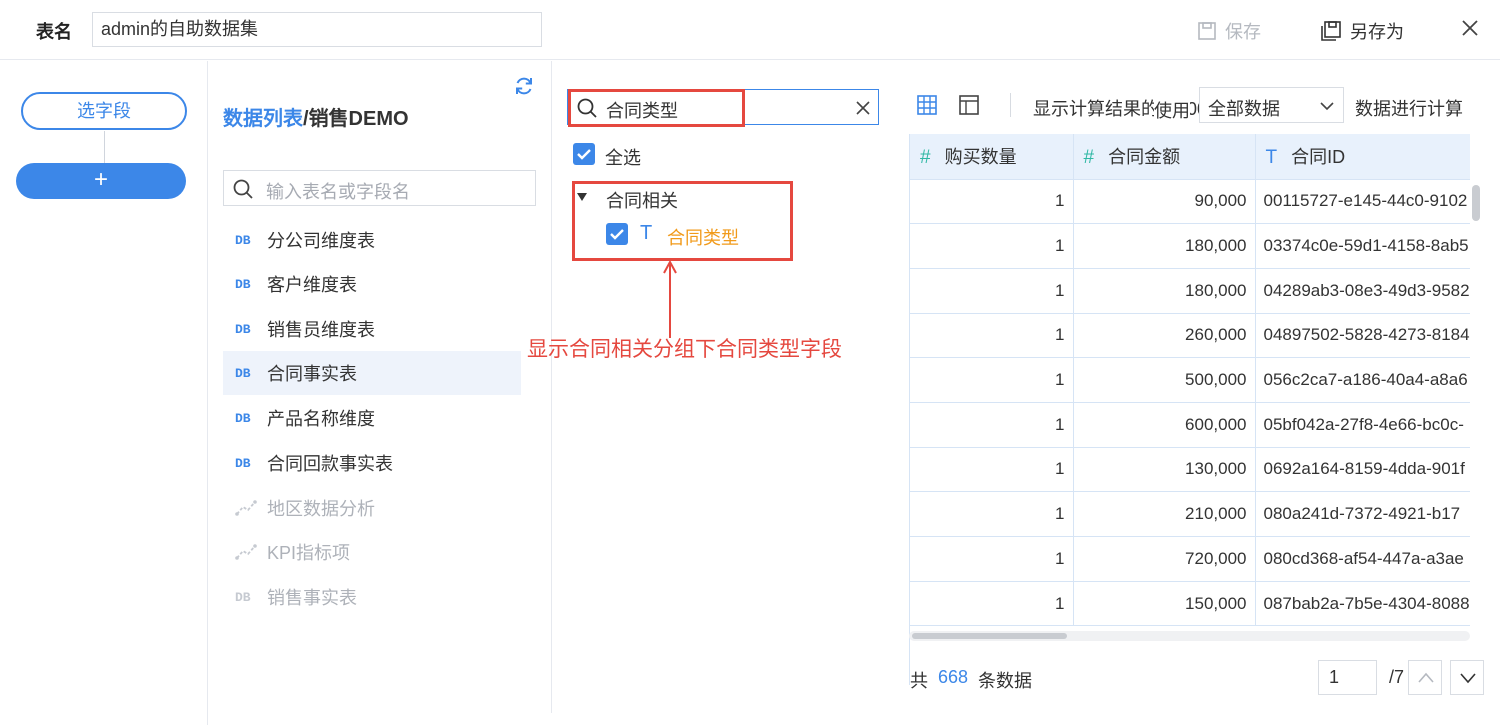 Image resolution: width=1500 pixels, height=725 pixels. I want to click on table-cell: 260,000, so click(1164, 336).